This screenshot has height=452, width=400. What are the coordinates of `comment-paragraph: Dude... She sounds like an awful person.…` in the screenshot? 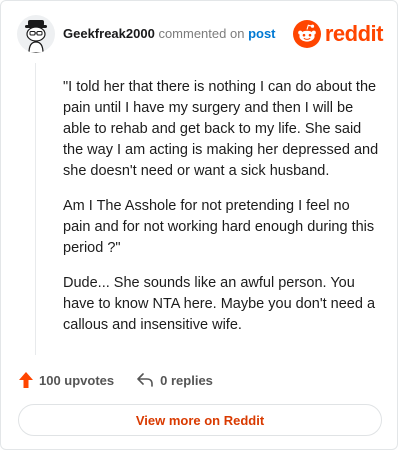 It's located at (219, 304).